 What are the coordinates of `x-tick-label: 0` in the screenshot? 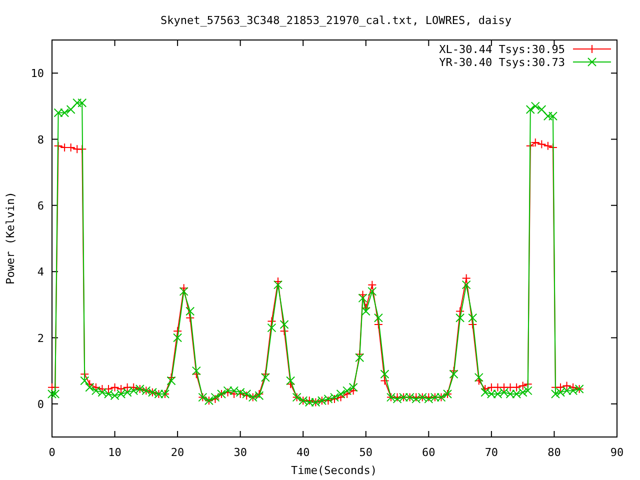 It's located at (52, 452).